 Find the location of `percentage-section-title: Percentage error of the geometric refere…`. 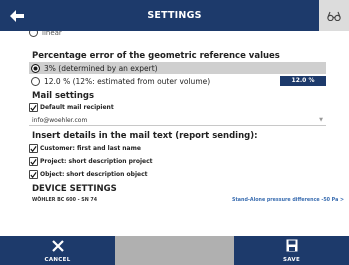

percentage-section-title: Percentage error of the geometric refere… is located at coordinates (156, 56).